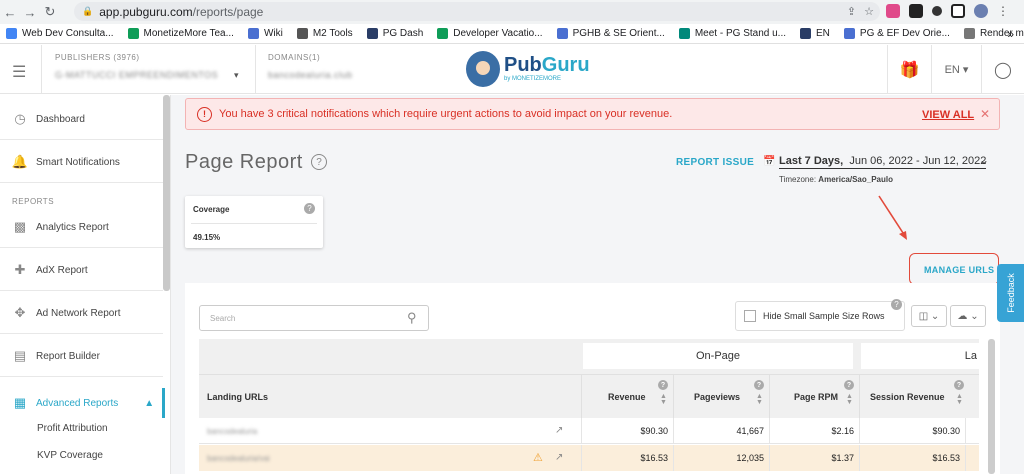 This screenshot has height=474, width=1024. I want to click on group-next: La, so click(920, 356).